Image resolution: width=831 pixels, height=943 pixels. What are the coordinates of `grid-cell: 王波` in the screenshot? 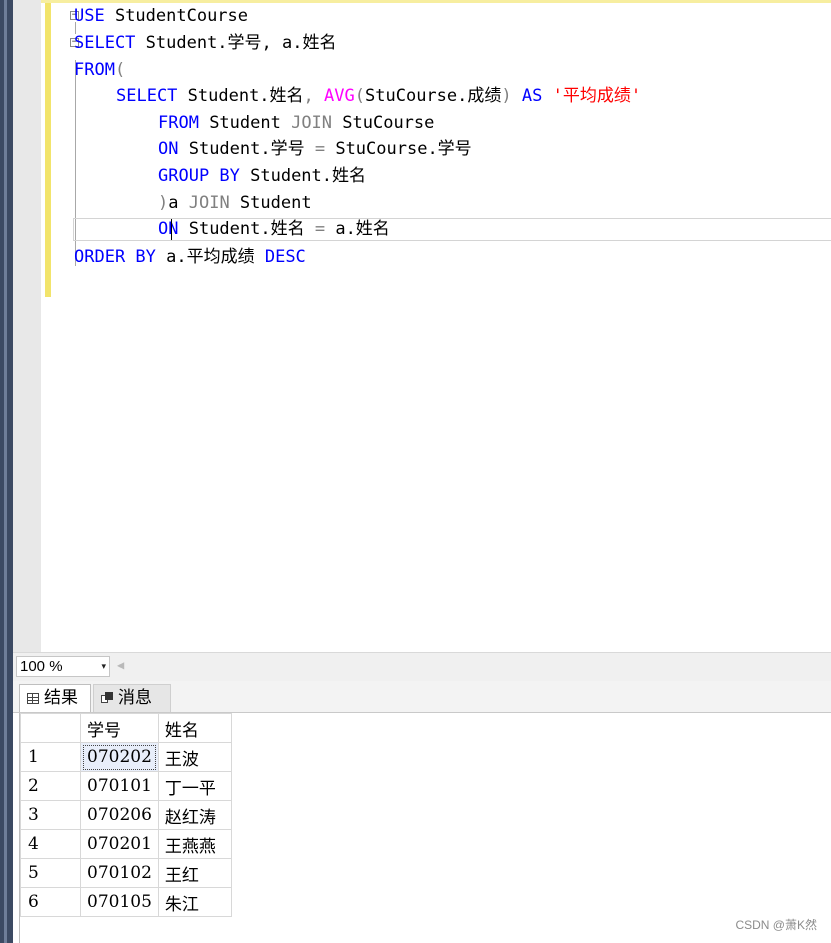 It's located at (194, 757).